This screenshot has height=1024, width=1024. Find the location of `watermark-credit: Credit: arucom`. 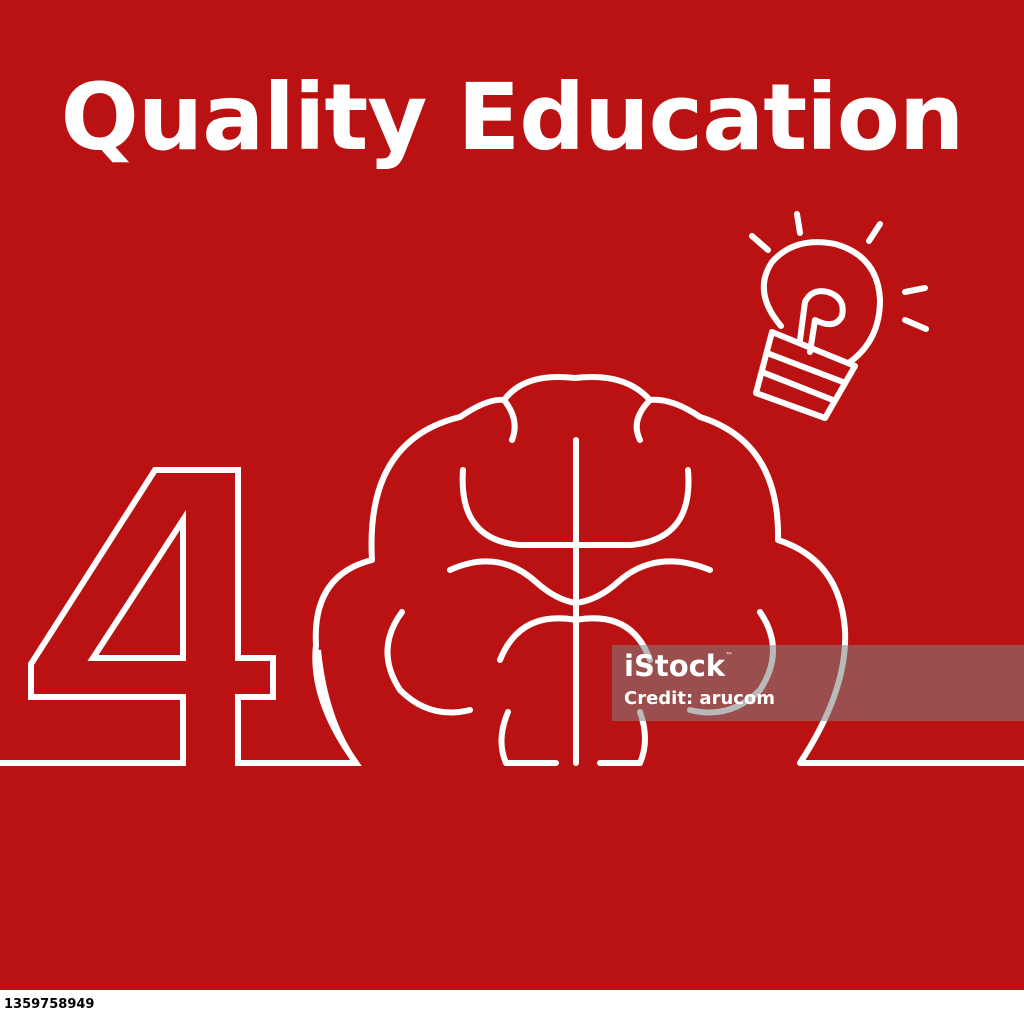

watermark-credit: Credit: arucom is located at coordinates (700, 698).